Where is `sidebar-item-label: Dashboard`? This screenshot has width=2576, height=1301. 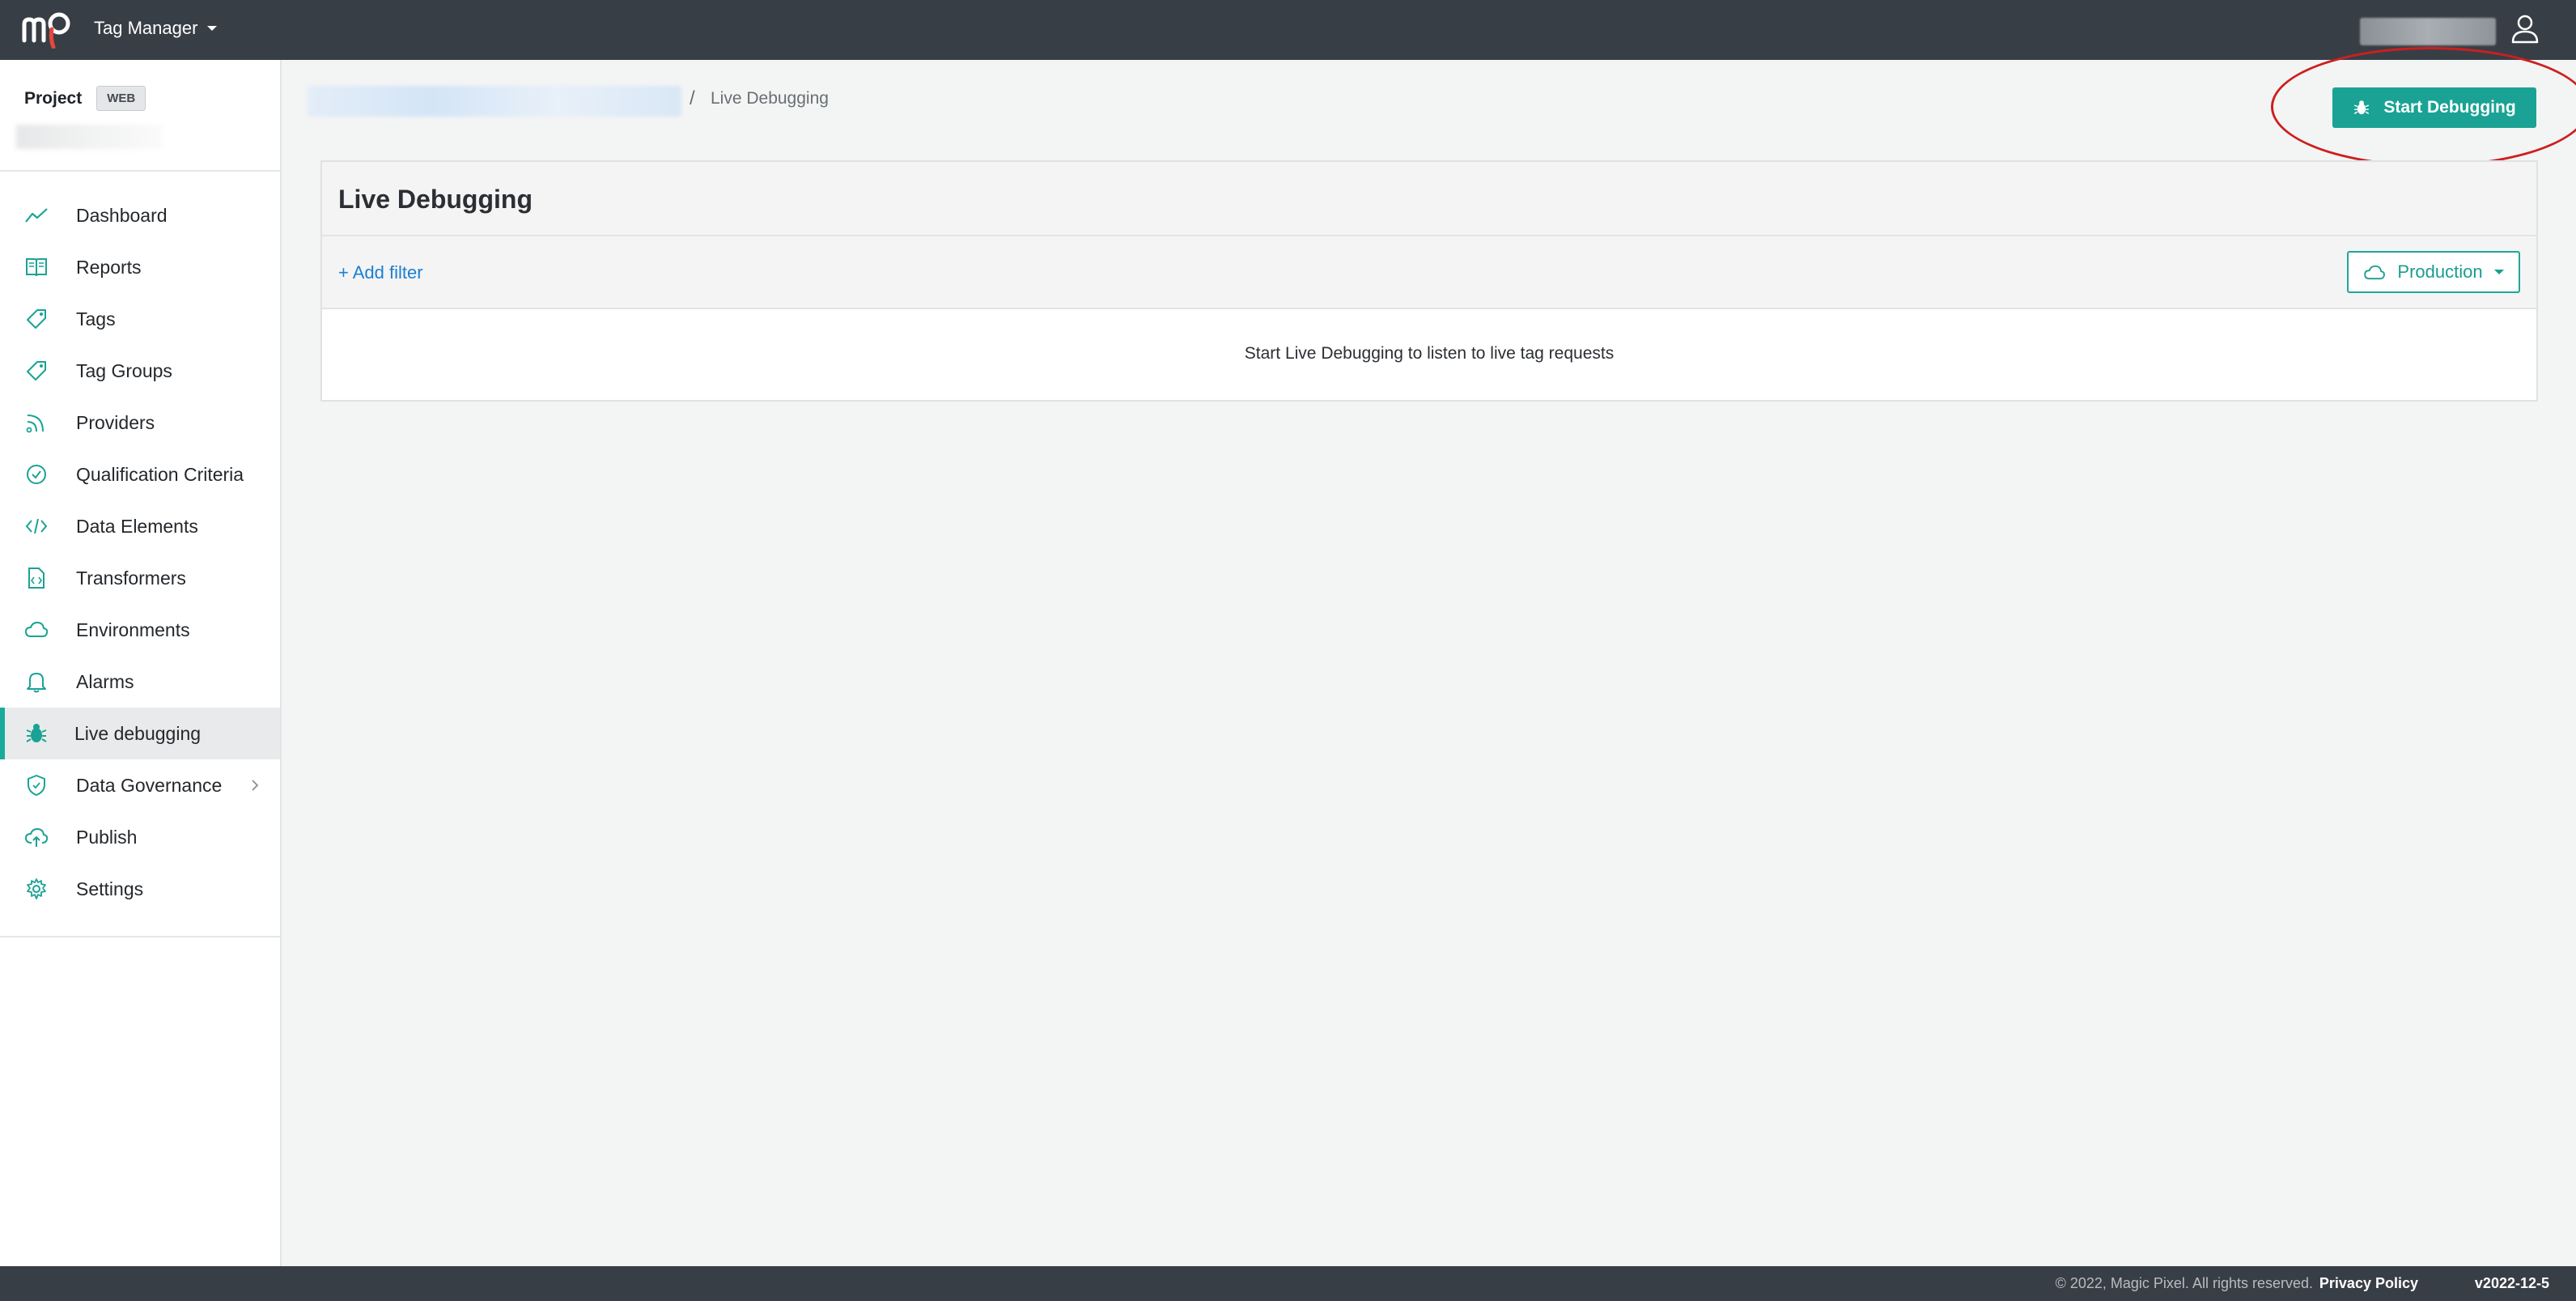
sidebar-item-label: Dashboard is located at coordinates (122, 215).